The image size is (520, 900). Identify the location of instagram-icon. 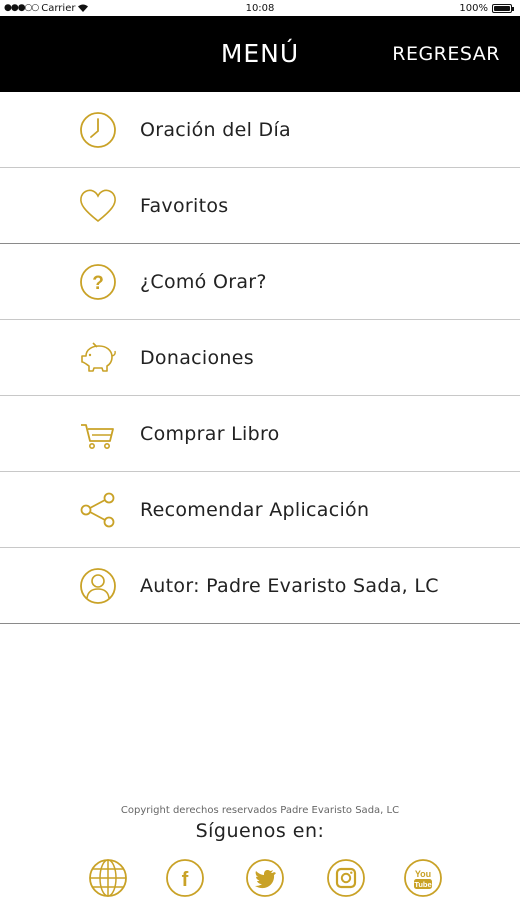
(346, 878).